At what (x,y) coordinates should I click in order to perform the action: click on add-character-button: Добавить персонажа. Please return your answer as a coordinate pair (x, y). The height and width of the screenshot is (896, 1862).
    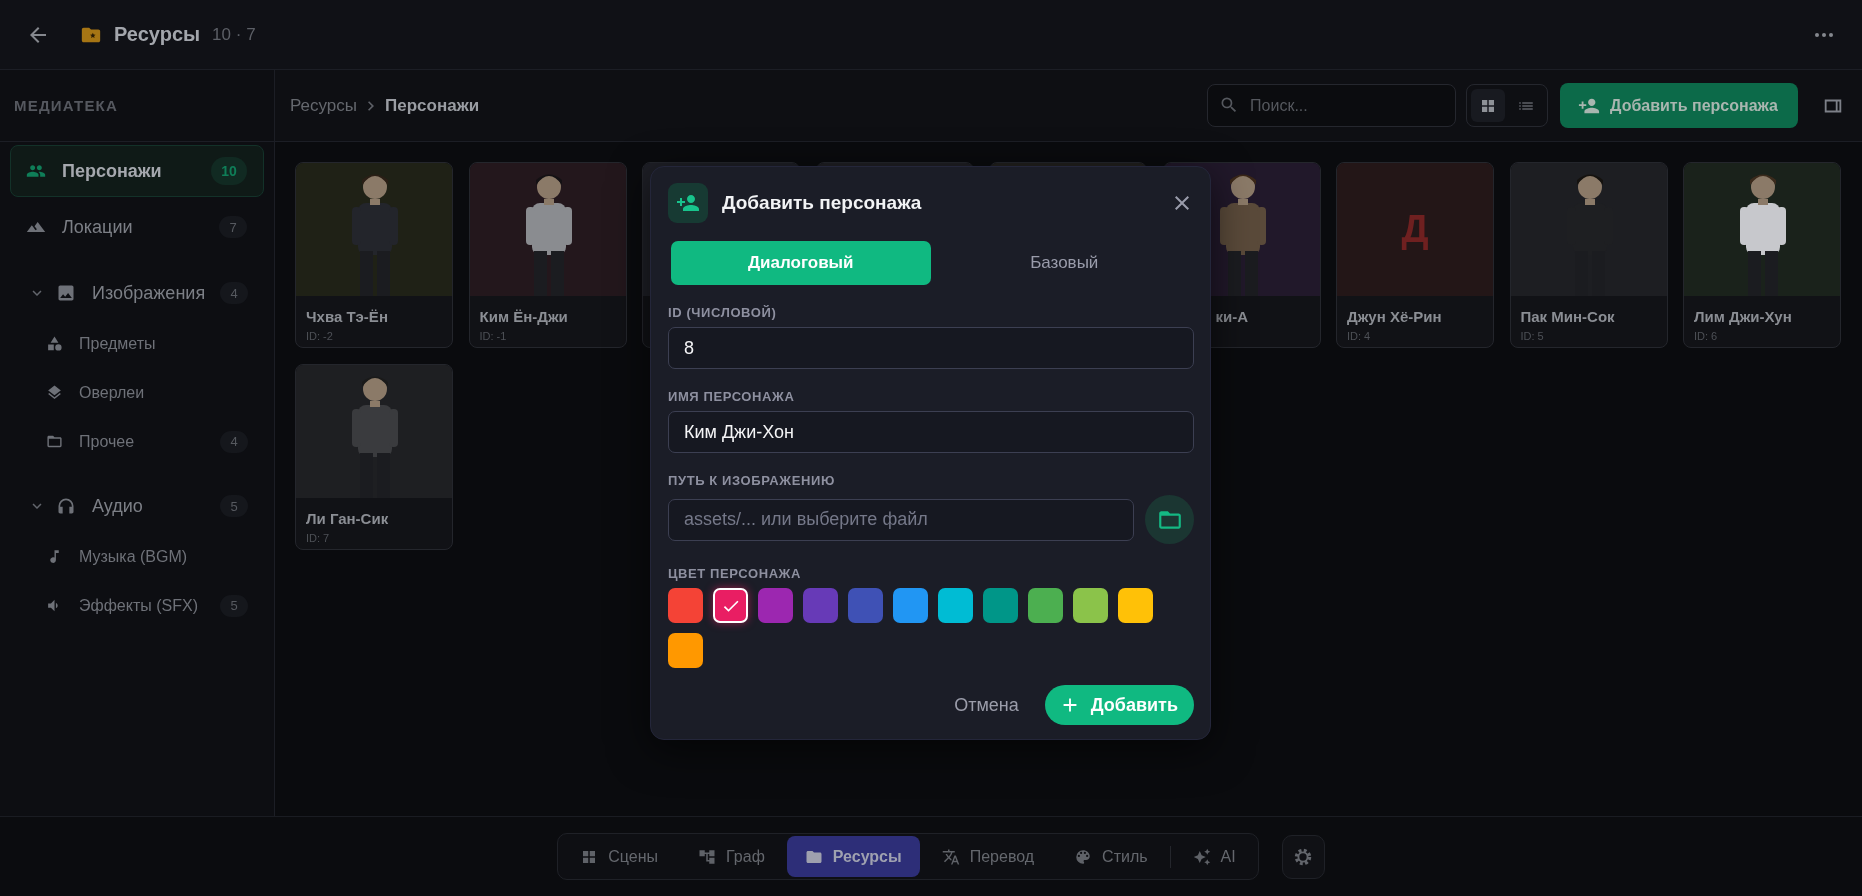
    Looking at the image, I should click on (1679, 105).